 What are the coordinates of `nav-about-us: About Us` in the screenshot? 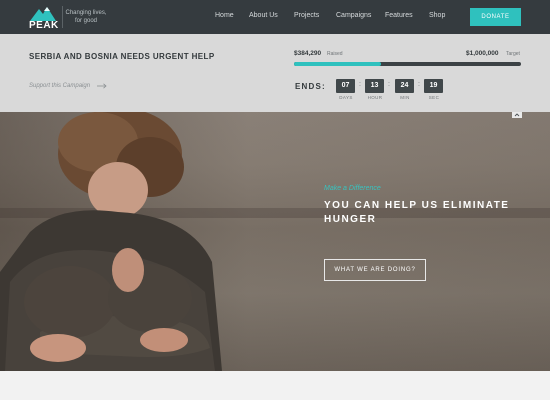 It's located at (263, 15).